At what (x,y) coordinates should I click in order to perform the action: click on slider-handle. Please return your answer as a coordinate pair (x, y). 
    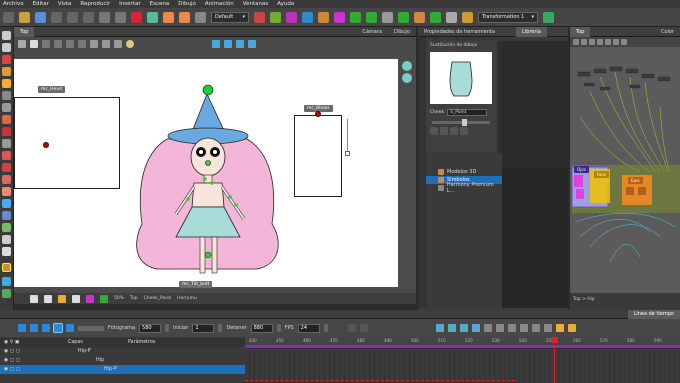
    Looking at the image, I should click on (347, 153).